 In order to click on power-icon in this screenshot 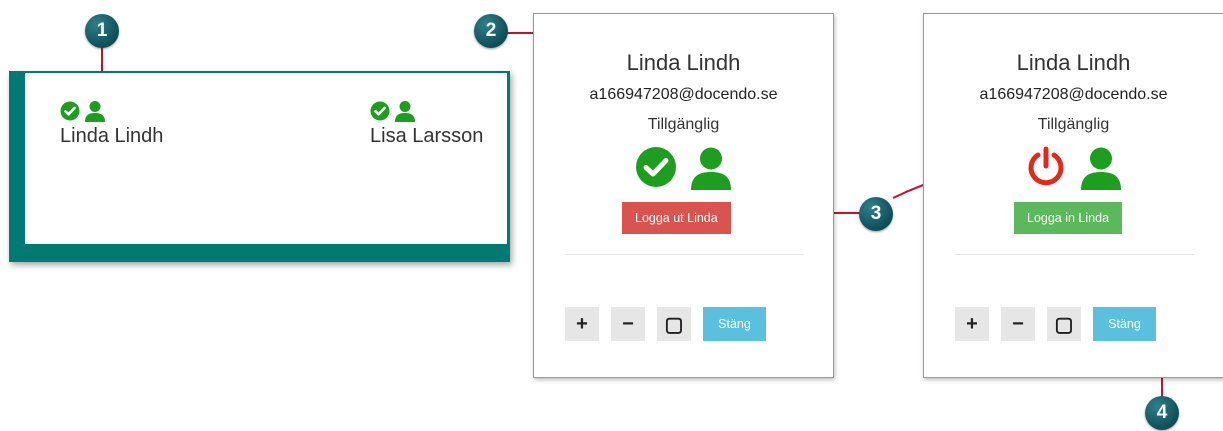, I will do `click(1046, 168)`.